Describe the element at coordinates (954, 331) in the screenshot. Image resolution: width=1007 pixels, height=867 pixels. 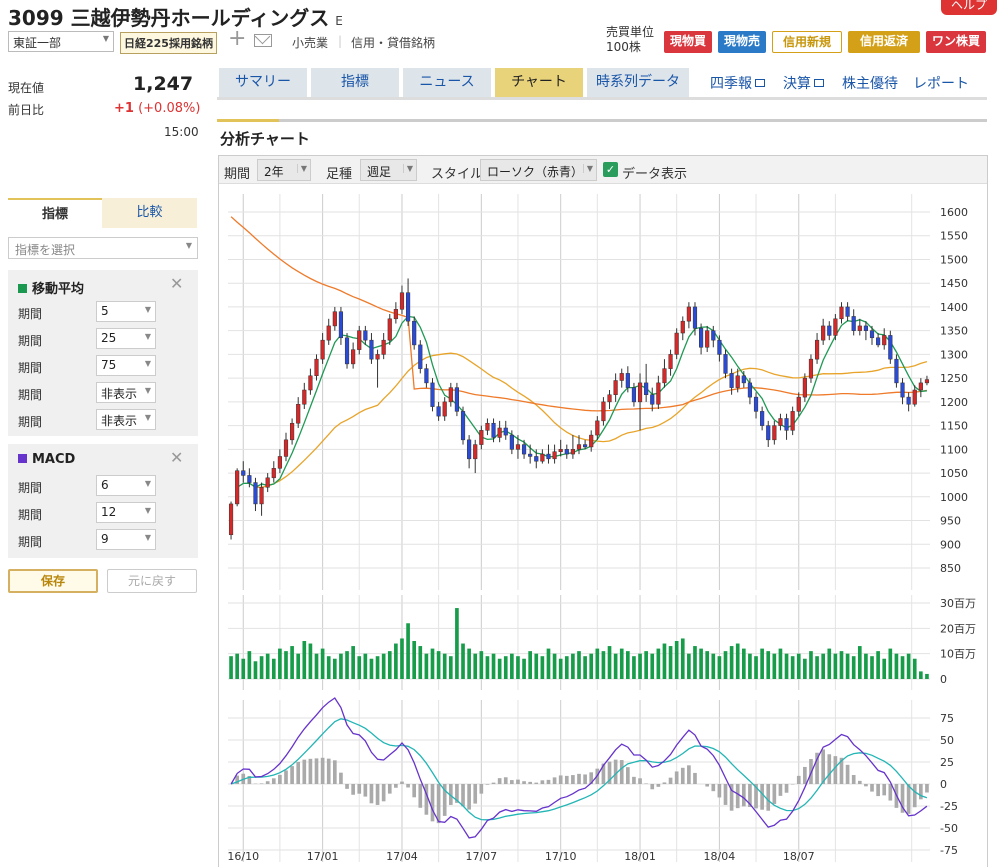
I see `price-tick-label: 1350` at that location.